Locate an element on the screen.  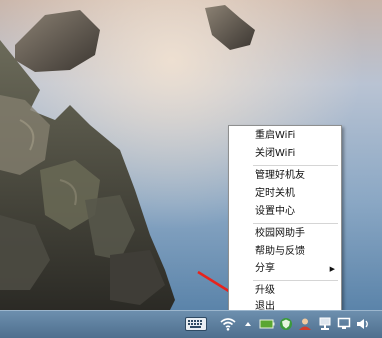
menu-item-scheduled-shutdown: 定时关机 is located at coordinates (275, 194).